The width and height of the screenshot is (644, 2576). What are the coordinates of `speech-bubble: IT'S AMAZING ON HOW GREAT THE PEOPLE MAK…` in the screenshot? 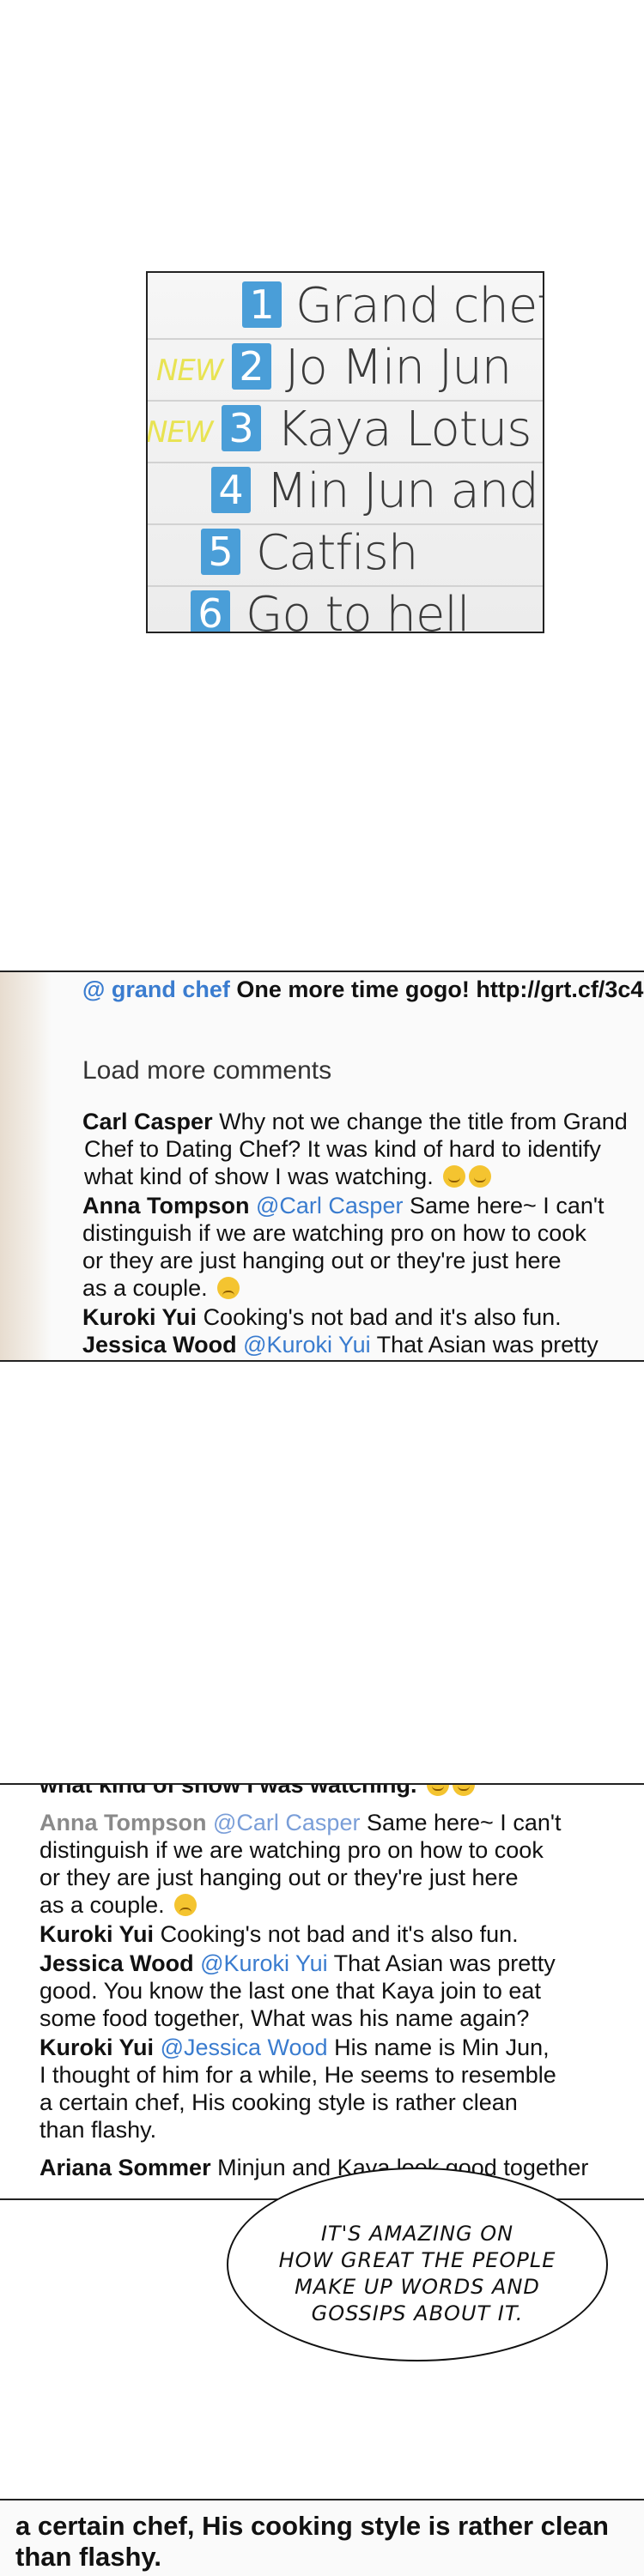 It's located at (418, 2264).